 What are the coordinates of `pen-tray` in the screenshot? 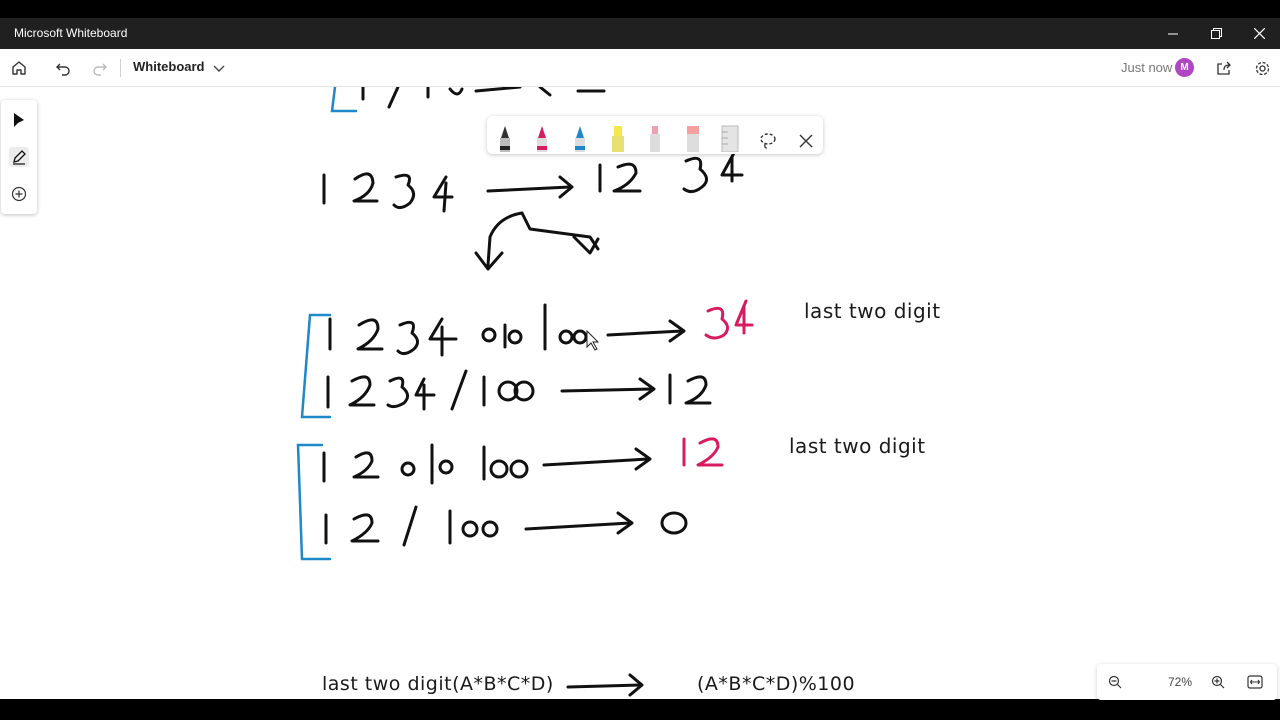 It's located at (655, 135).